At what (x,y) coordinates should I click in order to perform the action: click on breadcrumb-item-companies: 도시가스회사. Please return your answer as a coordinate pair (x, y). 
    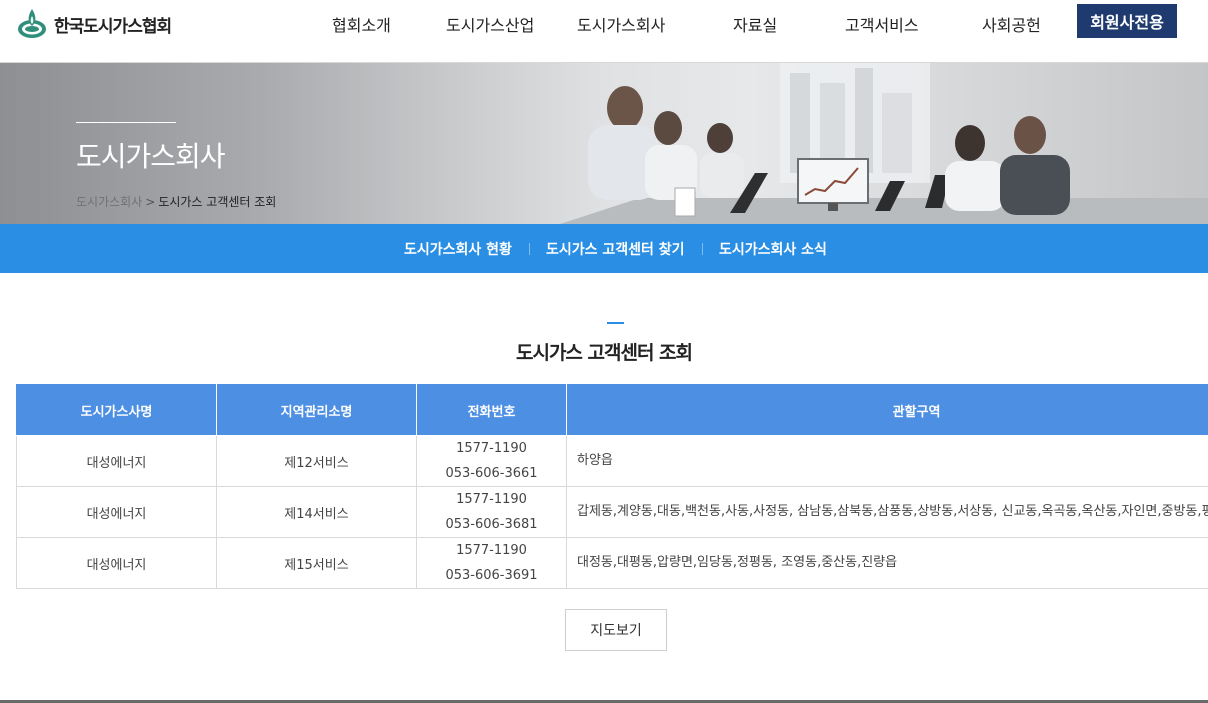
    Looking at the image, I should click on (109, 201).